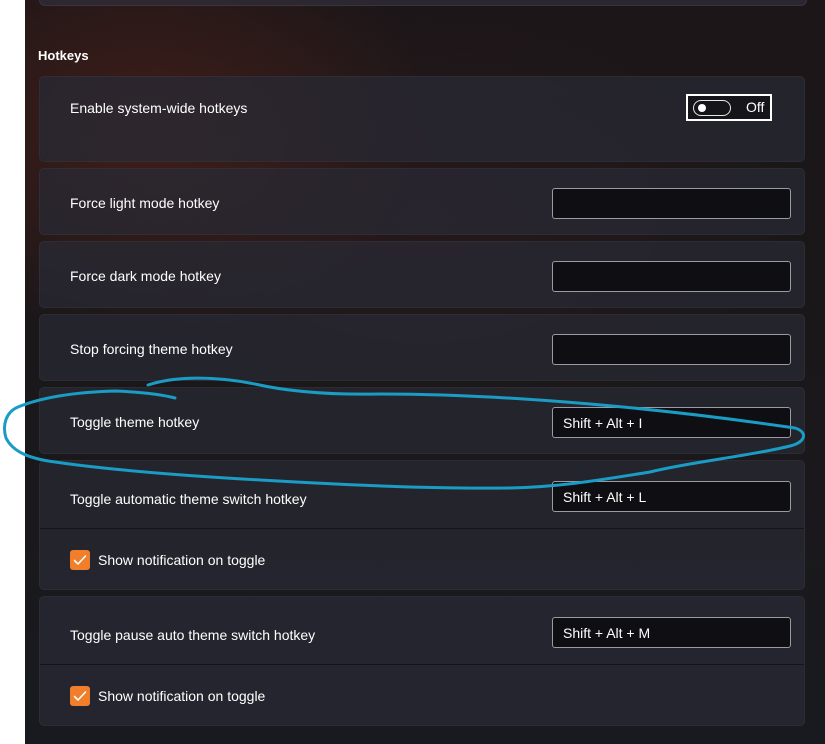 This screenshot has width=825, height=744. What do you see at coordinates (135, 422) in the screenshot?
I see `toggle-theme-hotkey-label: Toggle theme hotkey` at bounding box center [135, 422].